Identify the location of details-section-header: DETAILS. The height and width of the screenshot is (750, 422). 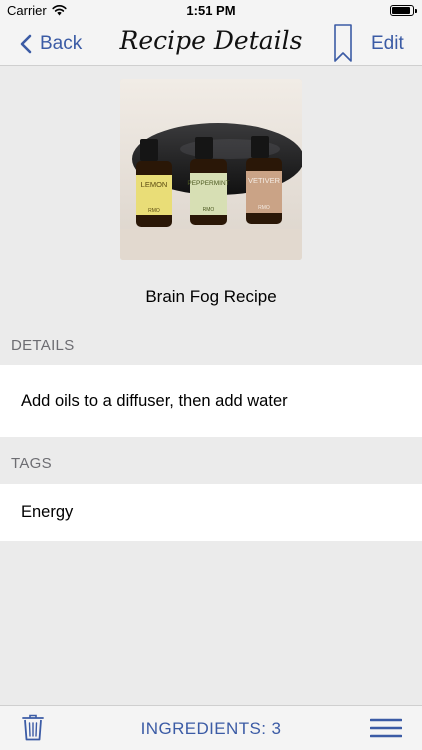
(43, 345).